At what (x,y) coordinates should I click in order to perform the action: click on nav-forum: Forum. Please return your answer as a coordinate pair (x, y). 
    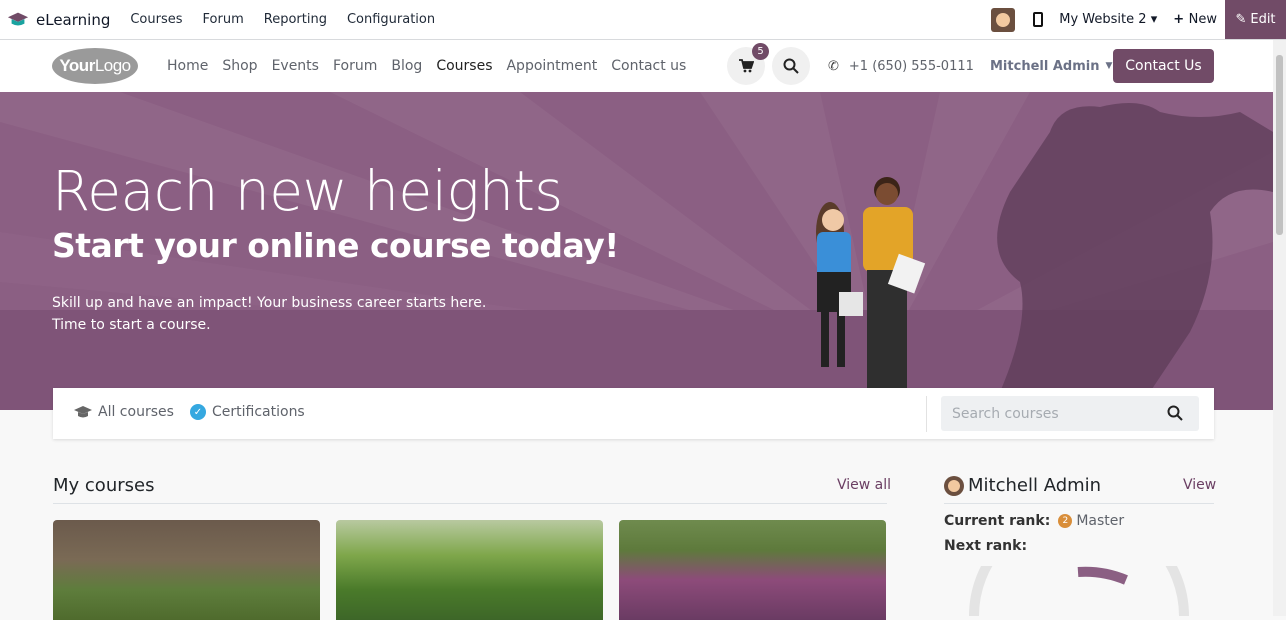
    Looking at the image, I should click on (355, 66).